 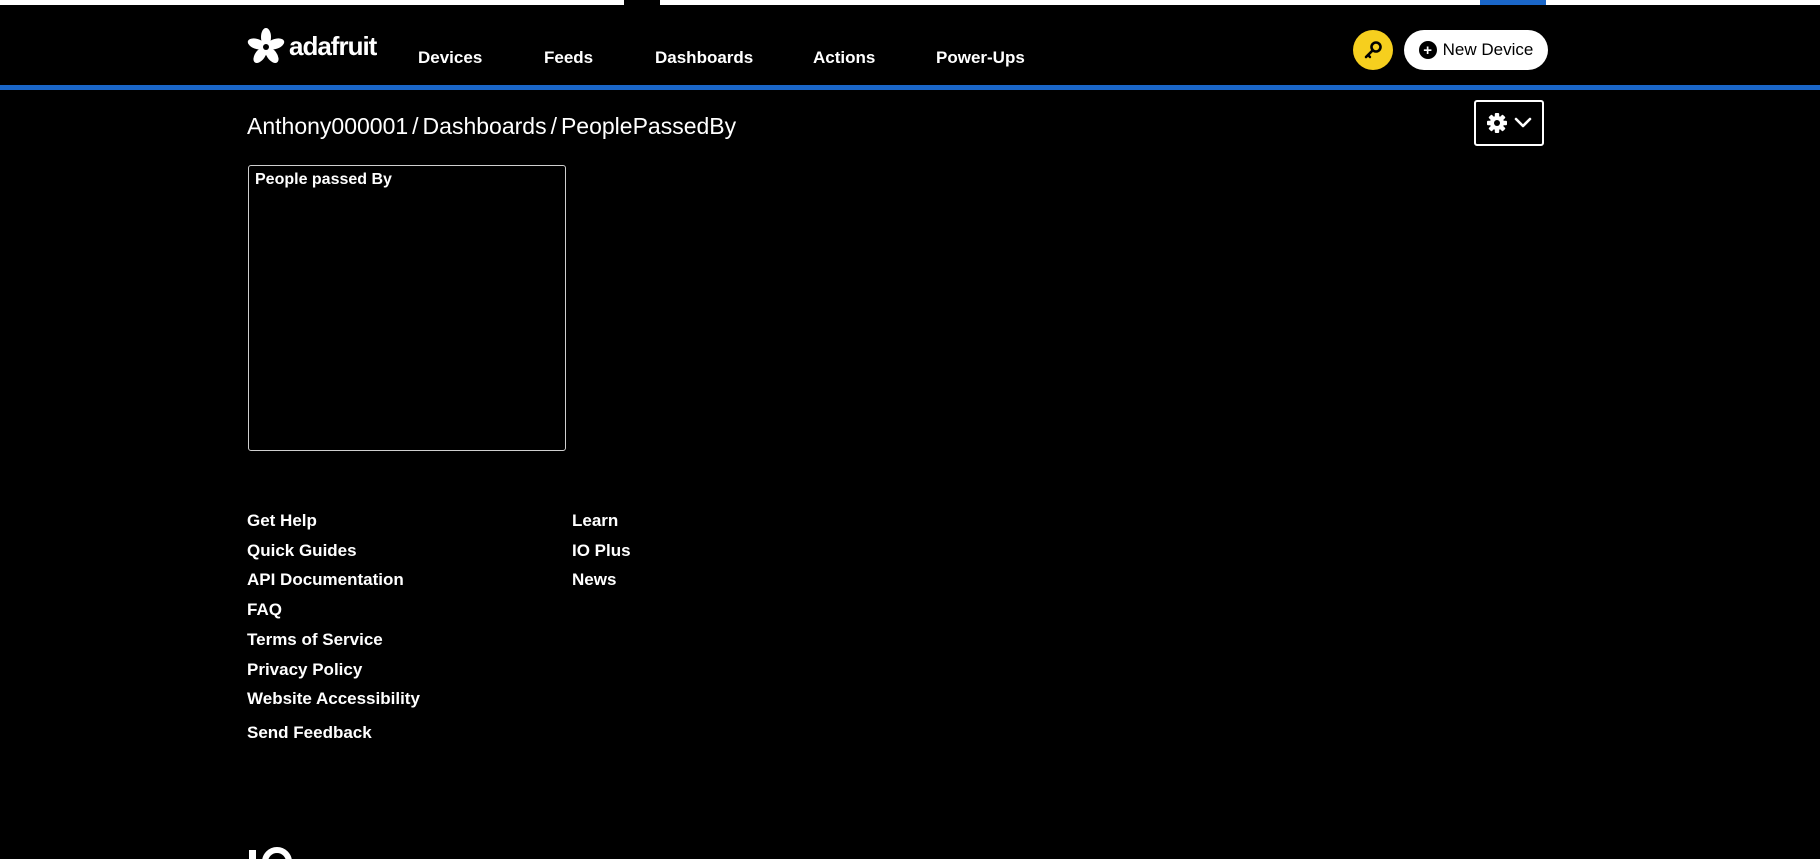 I want to click on nav-actions: Actions, so click(x=844, y=58).